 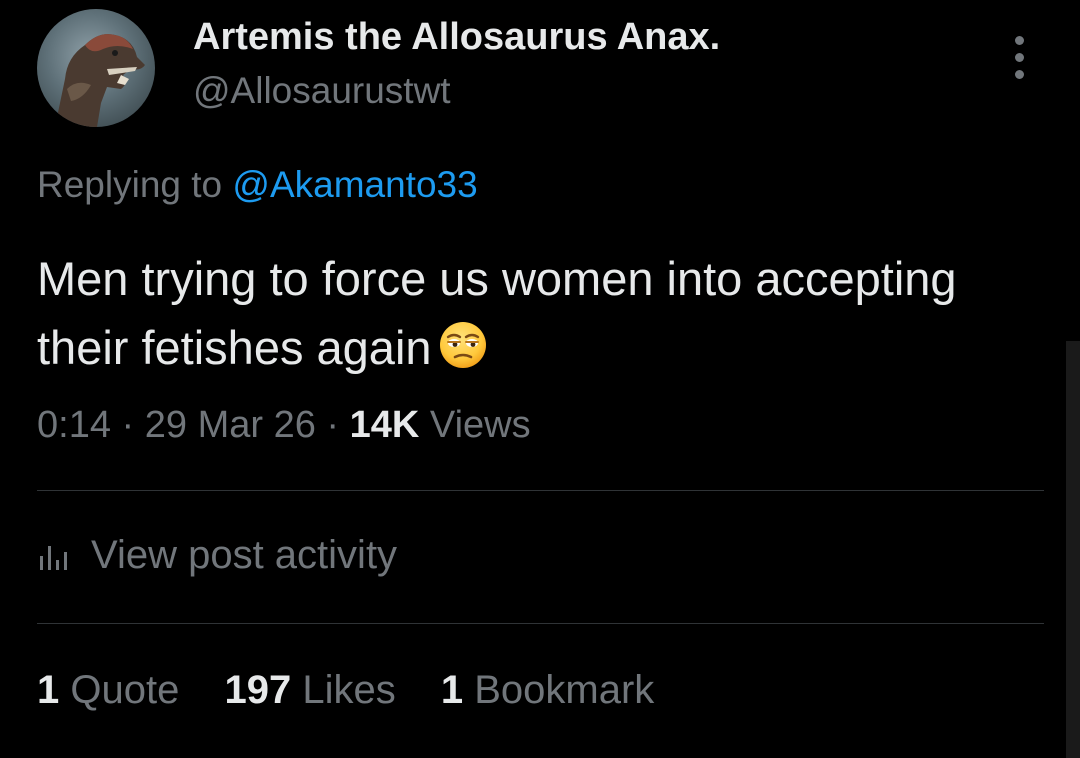 What do you see at coordinates (456, 37) in the screenshot?
I see `display-name: Artemis the Allosaurus Anax.` at bounding box center [456, 37].